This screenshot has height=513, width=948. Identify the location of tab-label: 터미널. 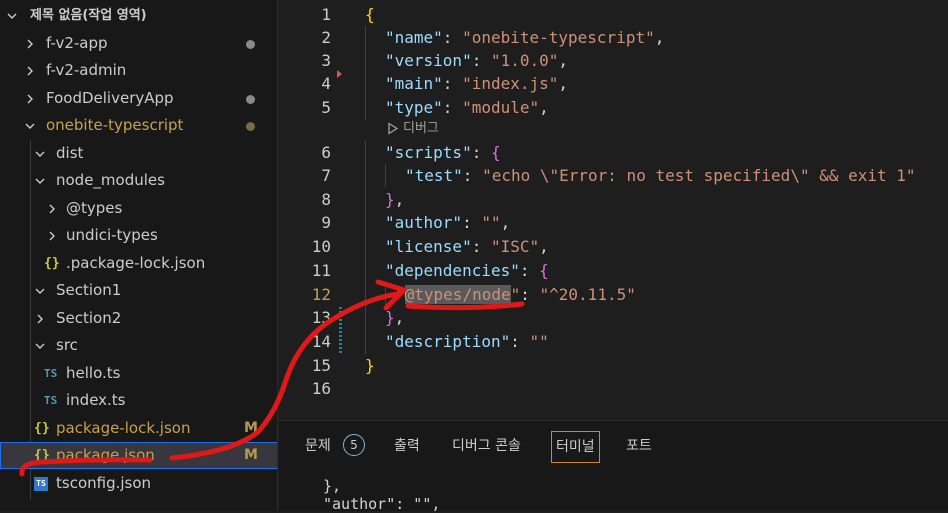
(575, 447).